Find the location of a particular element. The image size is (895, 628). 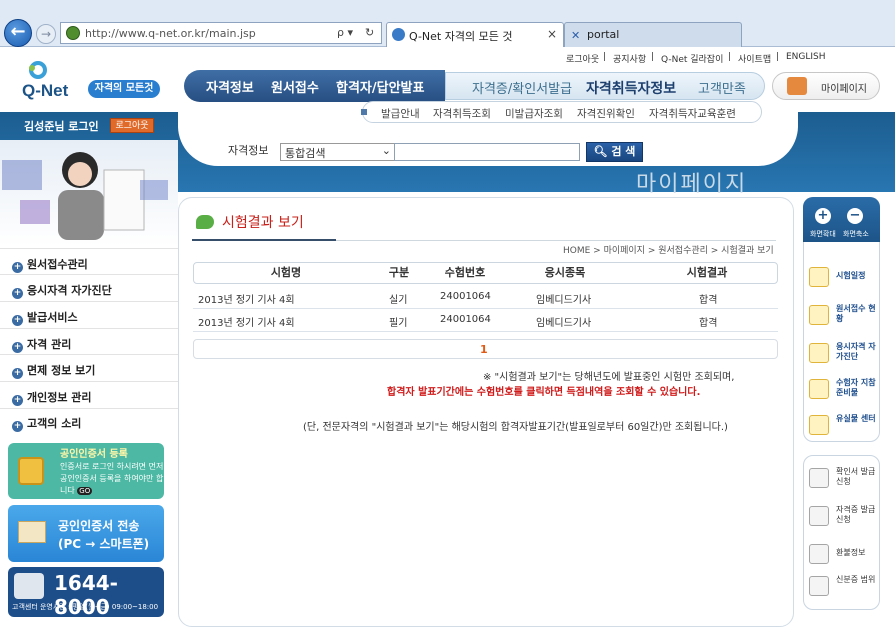

chevron-down-icon: ⌄ is located at coordinates (386, 150).